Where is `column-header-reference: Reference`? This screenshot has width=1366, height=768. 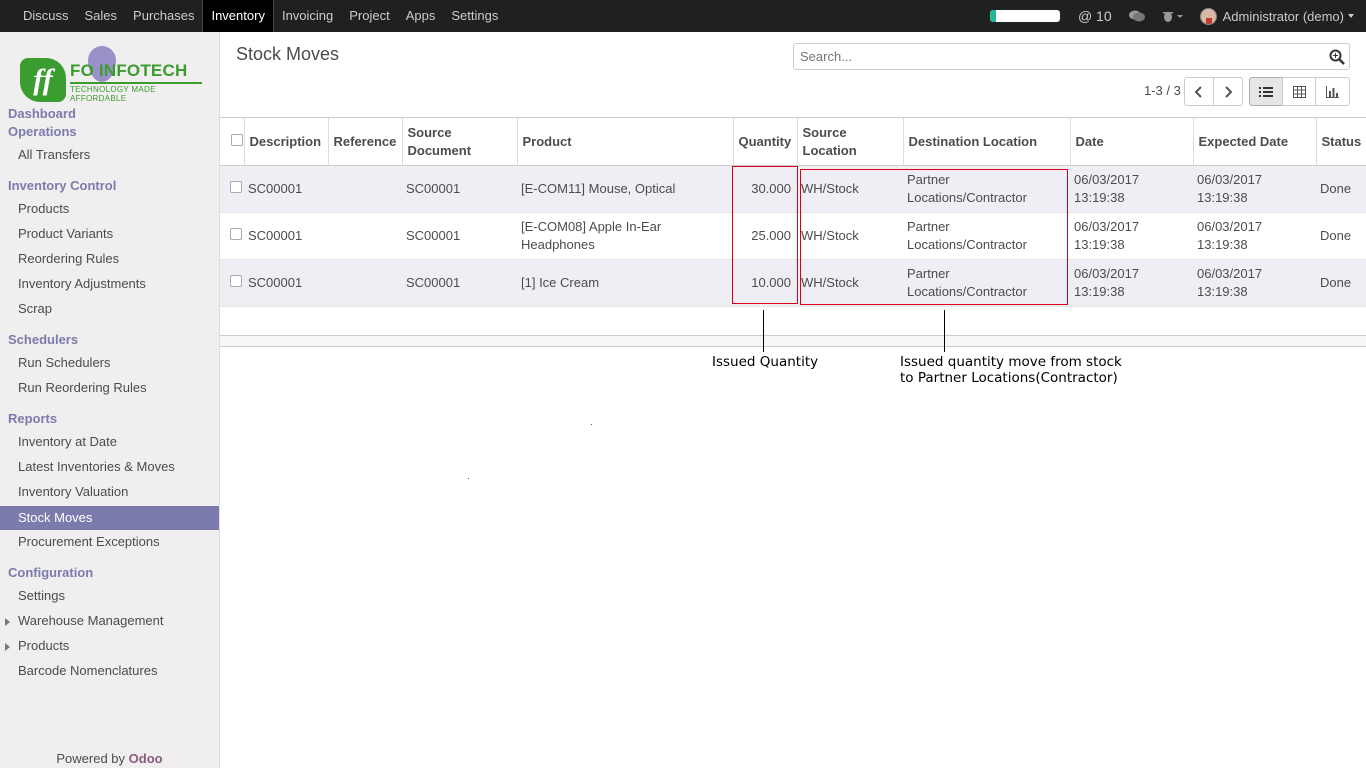 column-header-reference: Reference is located at coordinates (364, 141).